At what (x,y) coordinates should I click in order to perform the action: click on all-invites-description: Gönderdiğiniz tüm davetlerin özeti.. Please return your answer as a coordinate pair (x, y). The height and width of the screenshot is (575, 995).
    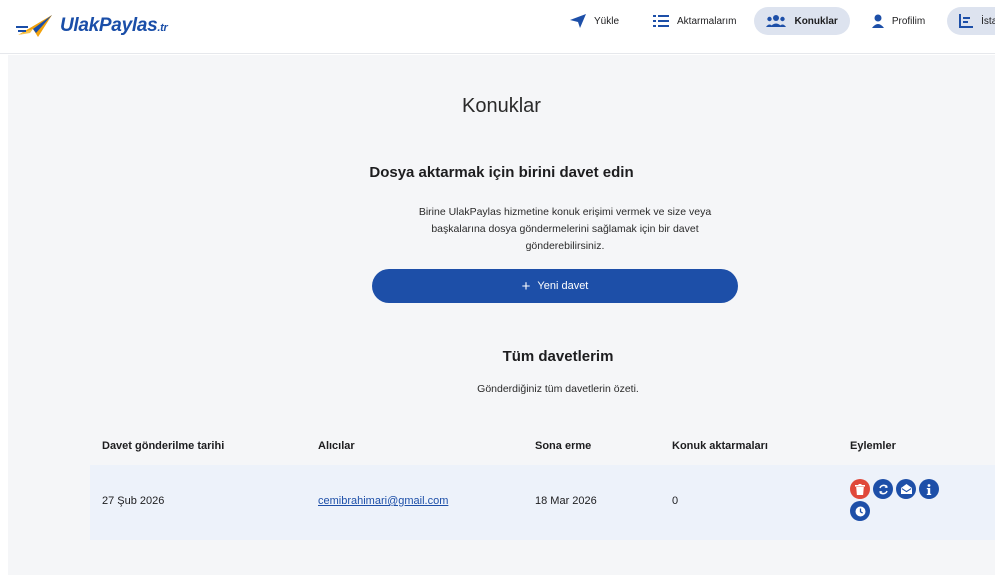
    Looking at the image, I should click on (558, 389).